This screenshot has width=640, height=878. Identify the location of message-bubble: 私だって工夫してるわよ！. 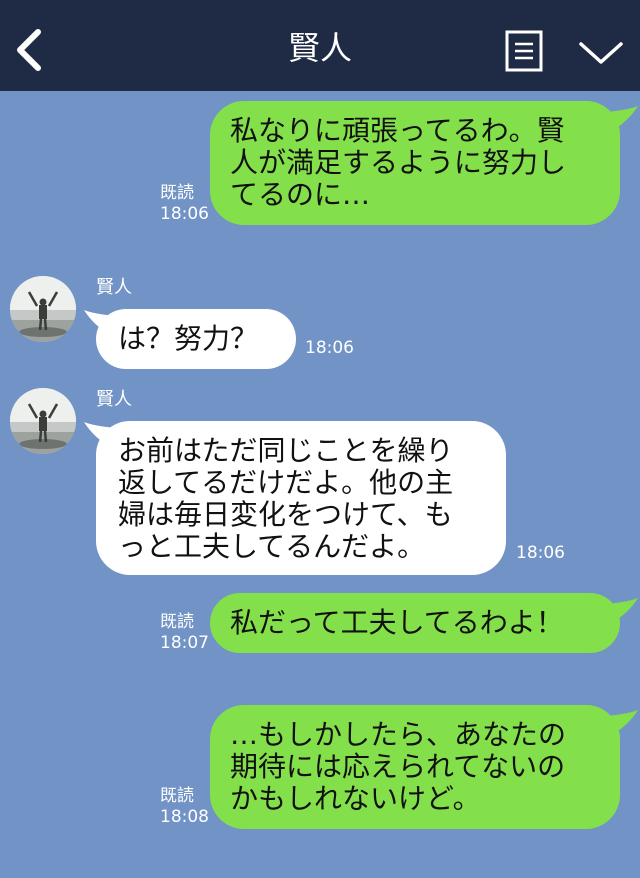
(415, 623).